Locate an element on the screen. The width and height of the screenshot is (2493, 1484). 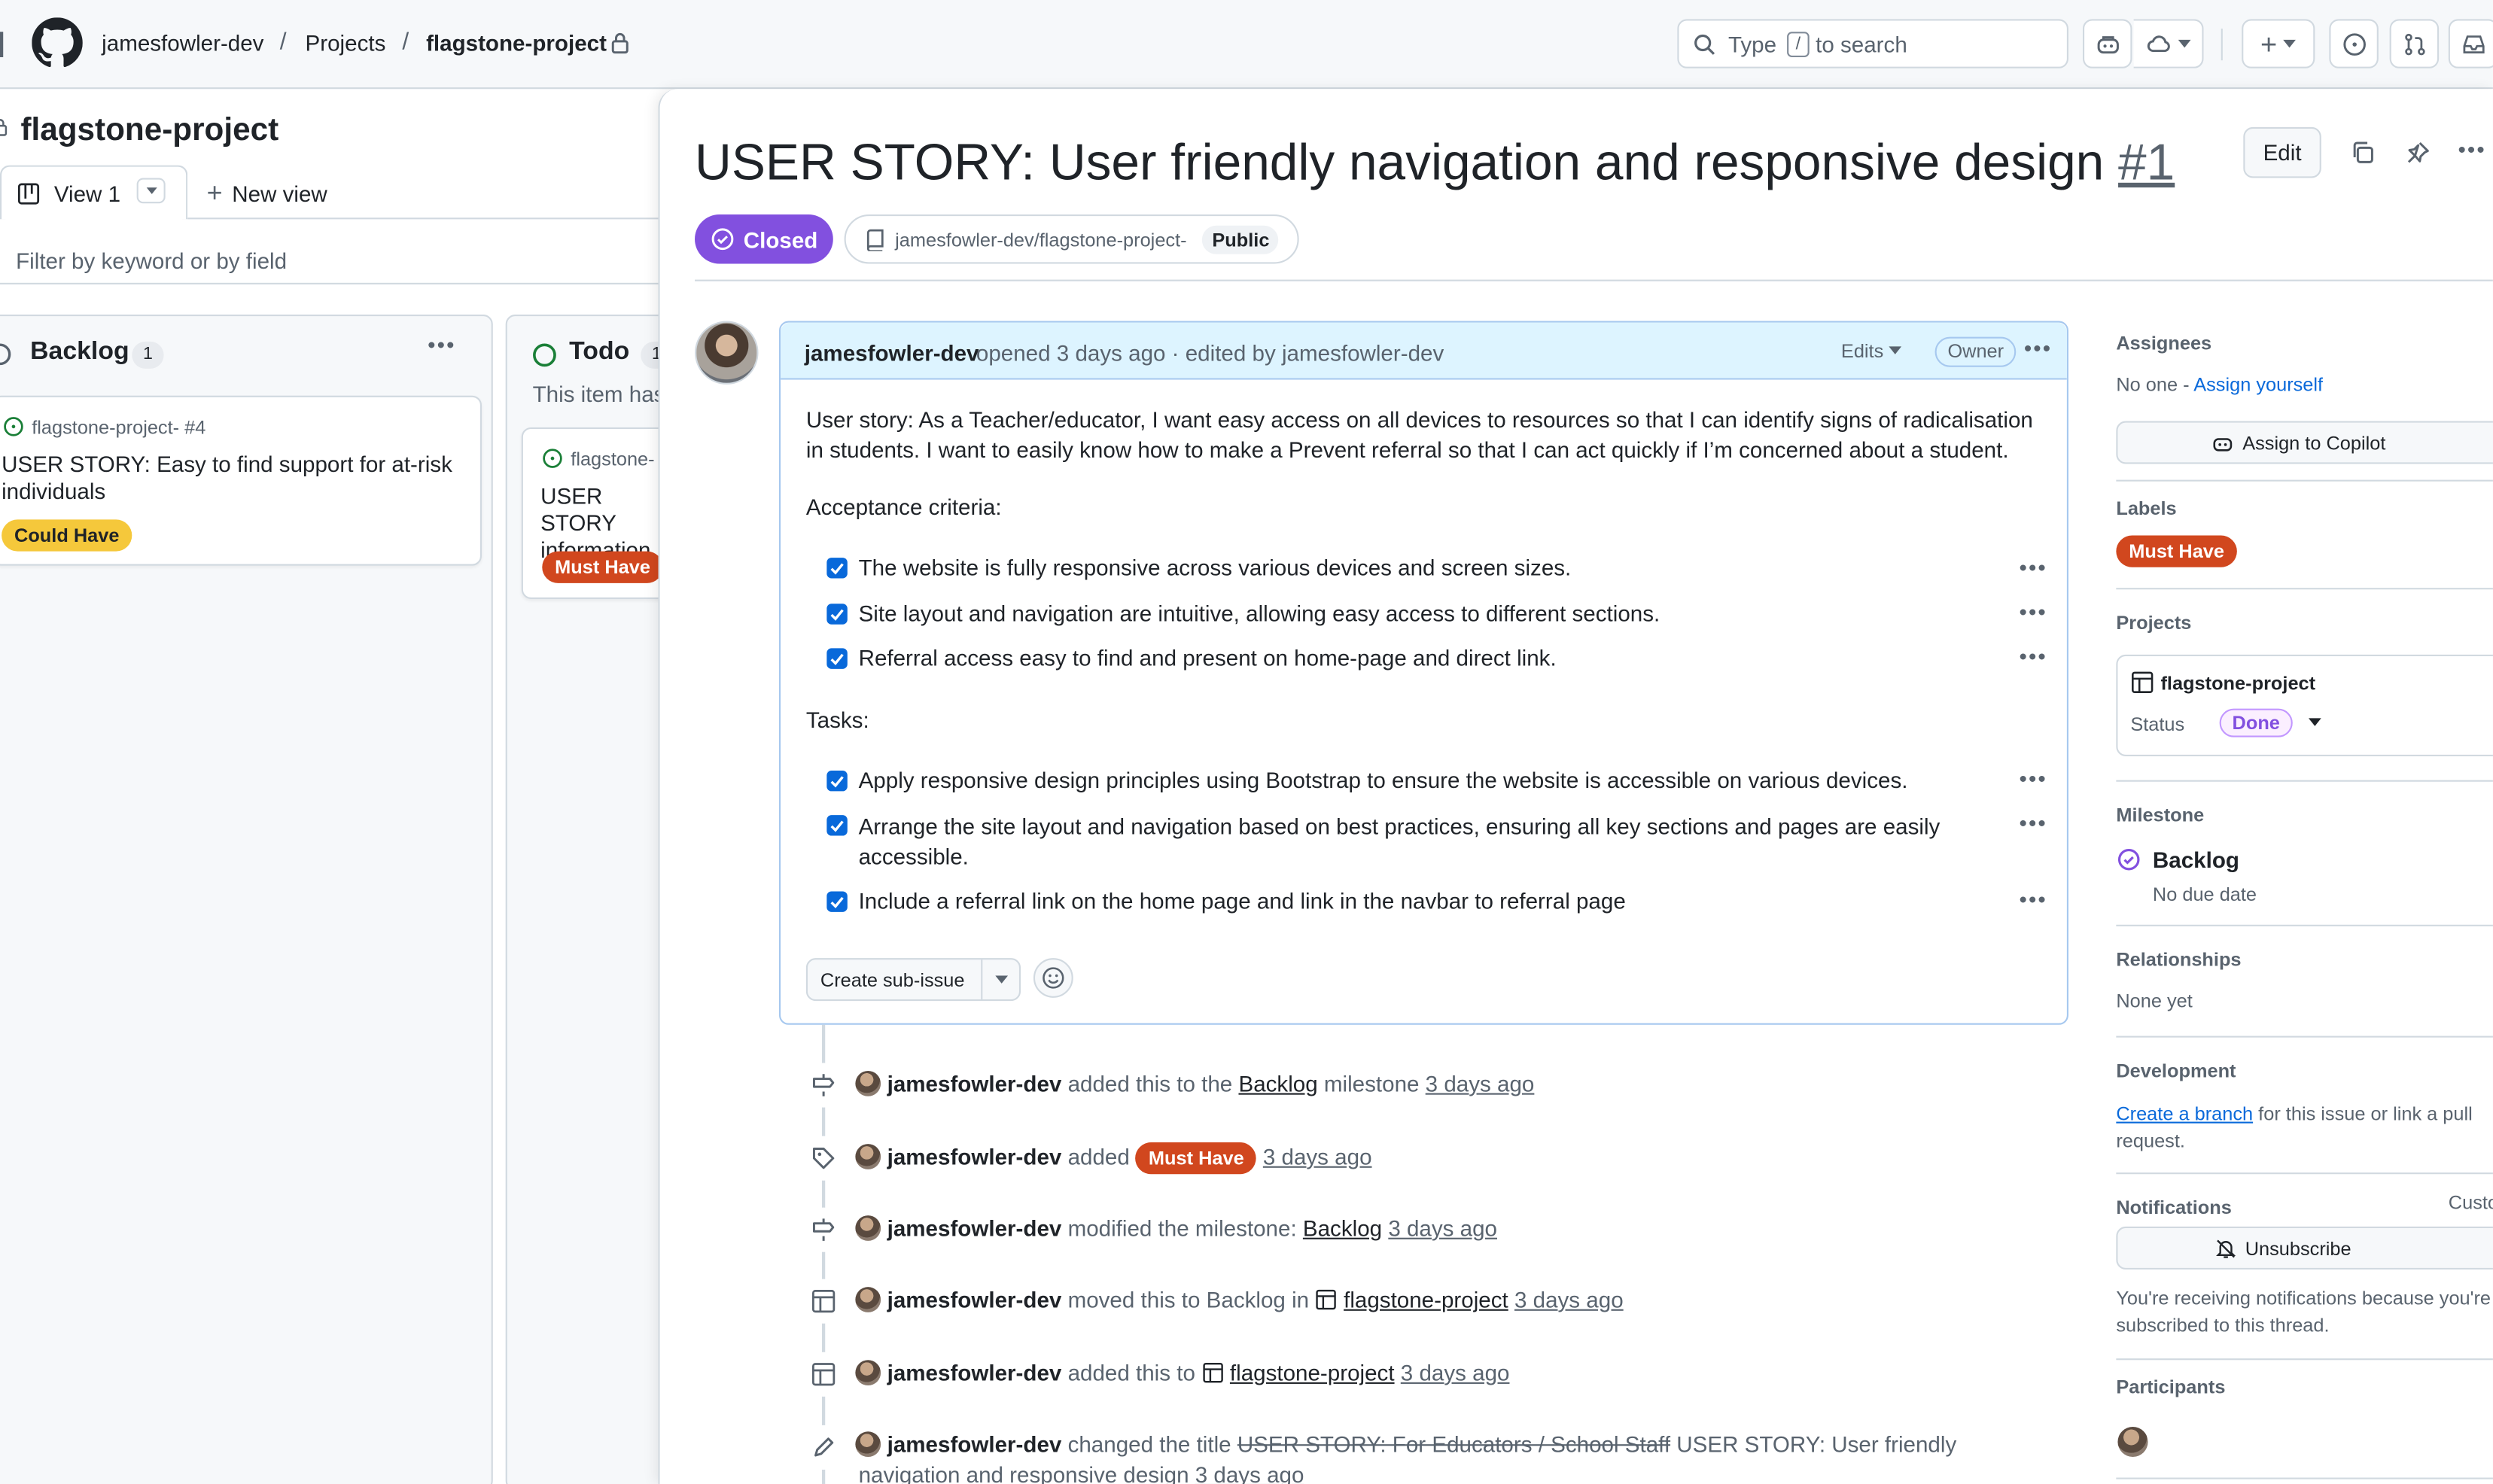
participant-avatar is located at coordinates (2132, 1442).